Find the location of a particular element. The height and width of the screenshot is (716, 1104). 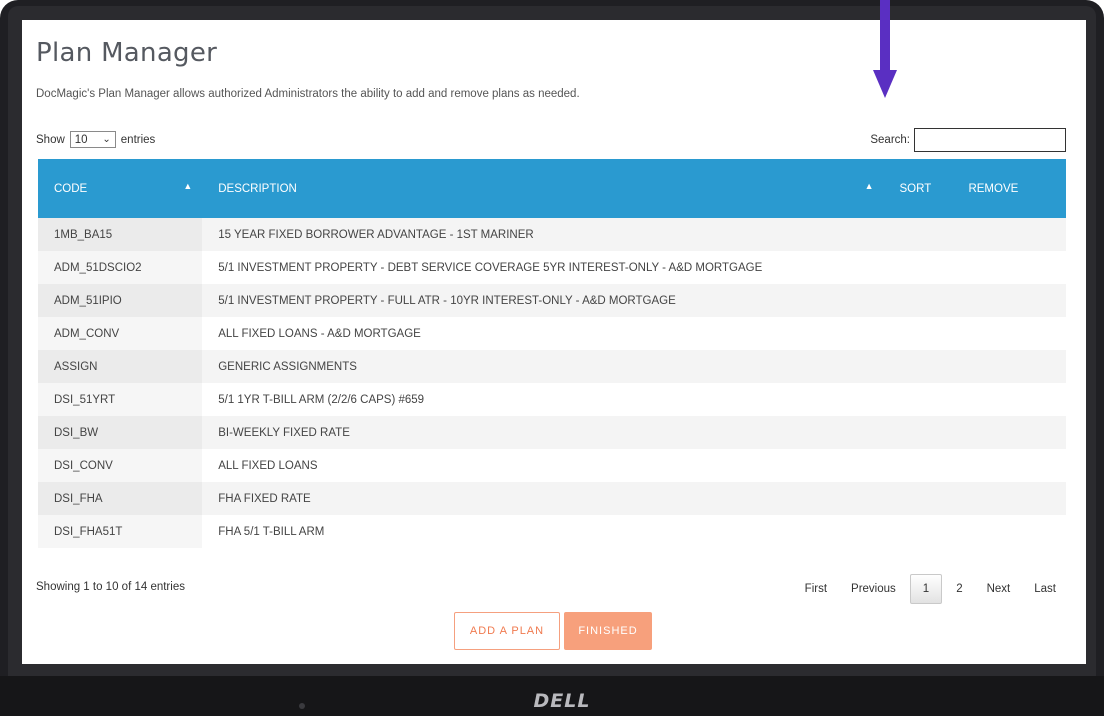

finished-button: FINISHED is located at coordinates (608, 631).